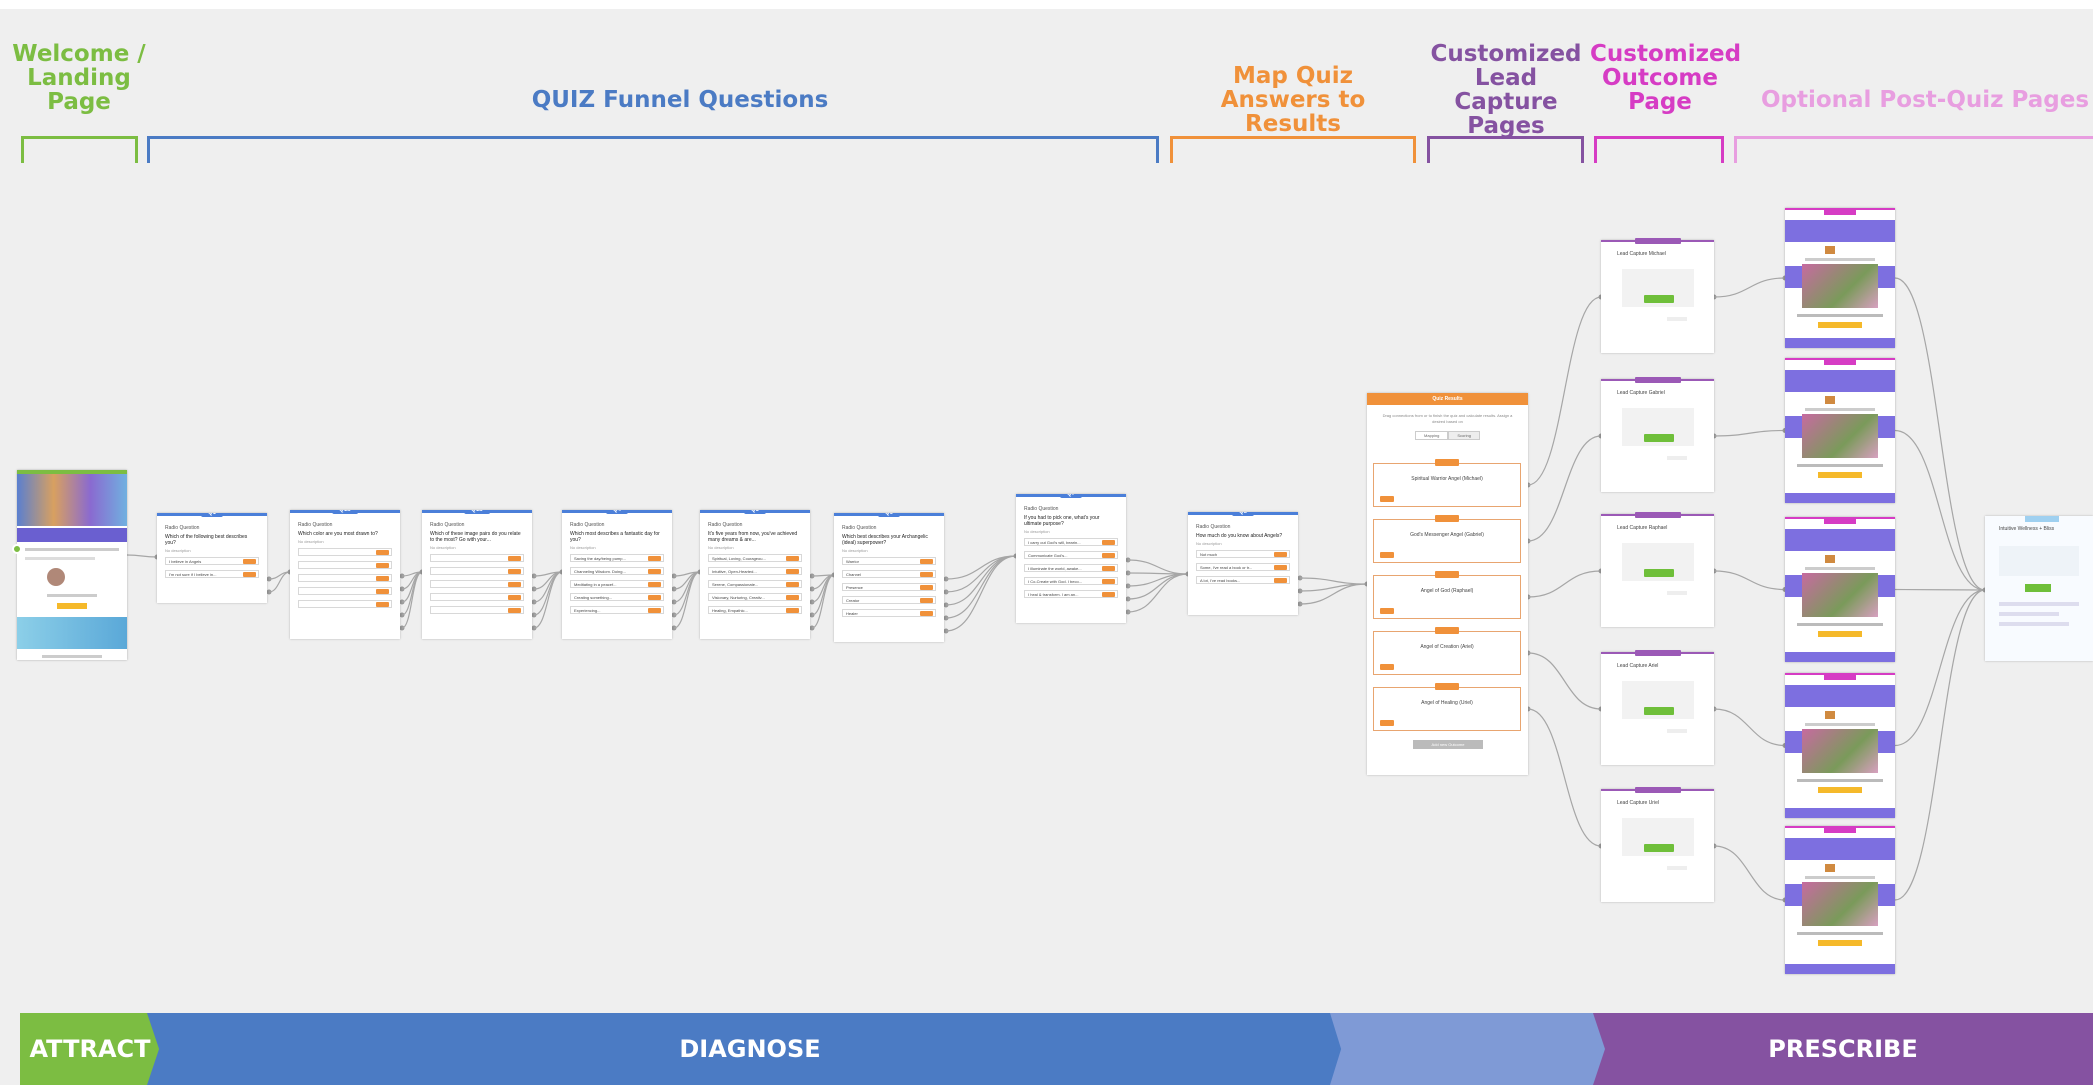 The width and height of the screenshot is (2093, 1085). Describe the element at coordinates (1046, 1049) in the screenshot. I see `stage-arrow-row: ATTRACT DIAGNOSE PRESCRIBE` at that location.